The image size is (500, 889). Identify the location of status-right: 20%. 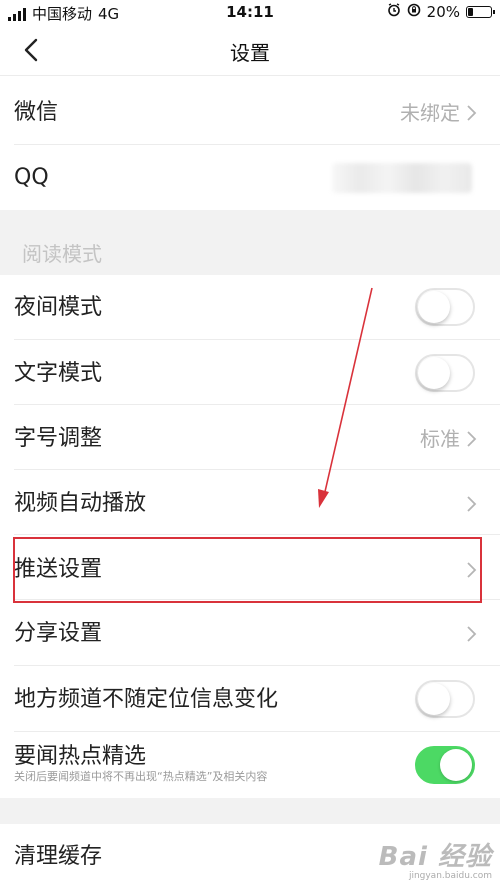
(441, 12).